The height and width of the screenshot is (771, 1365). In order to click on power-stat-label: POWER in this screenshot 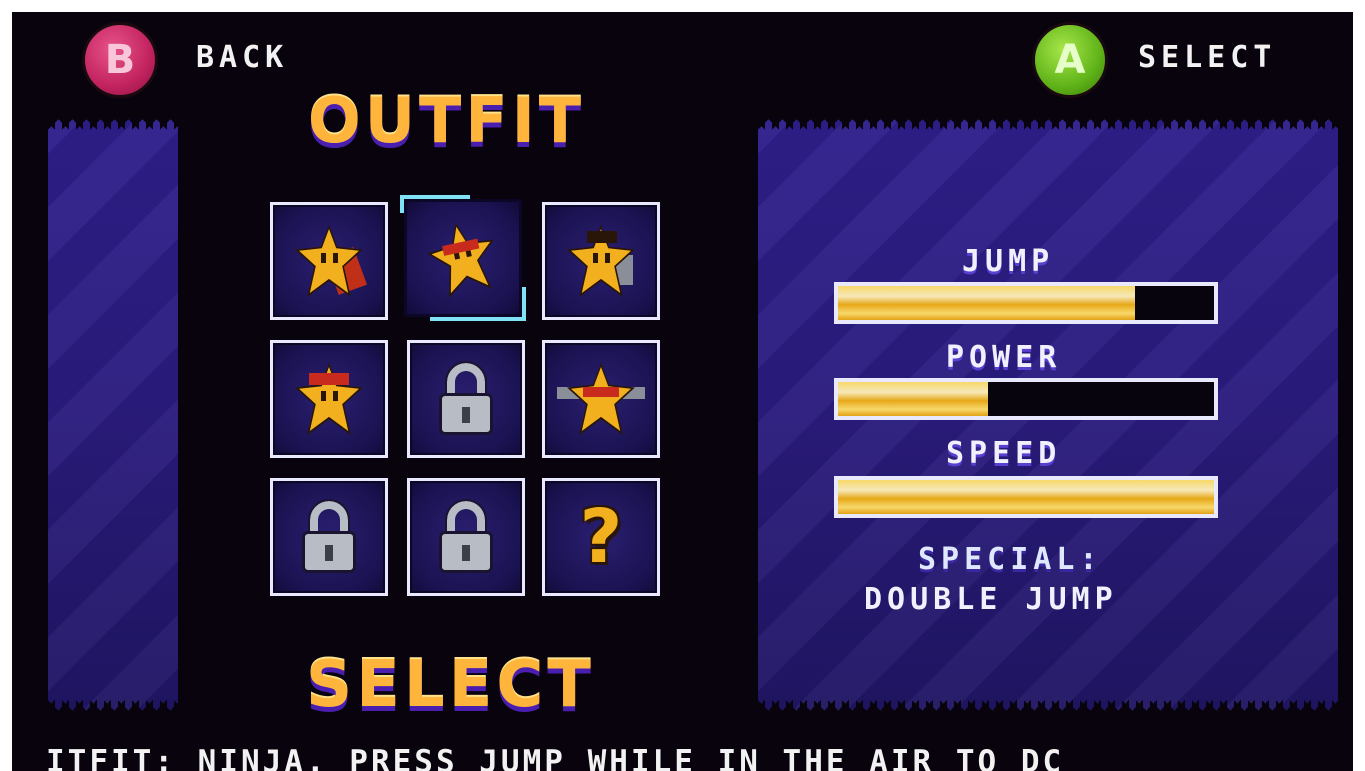, I will do `click(1004, 357)`.